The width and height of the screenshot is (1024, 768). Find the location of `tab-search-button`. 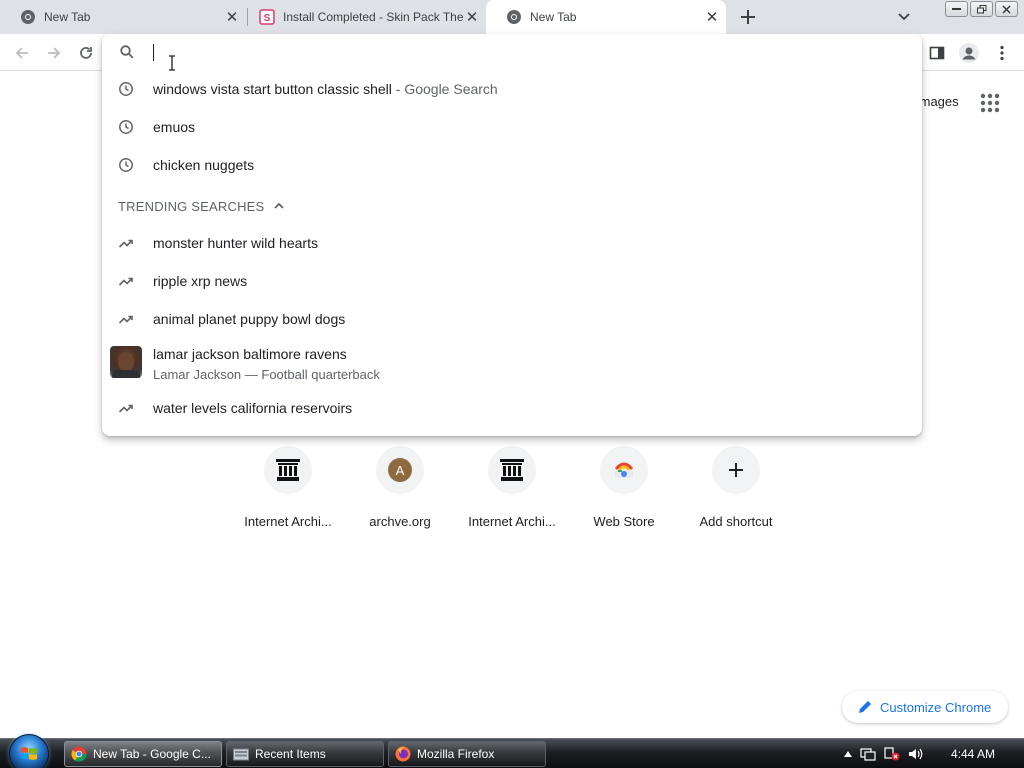

tab-search-button is located at coordinates (904, 17).